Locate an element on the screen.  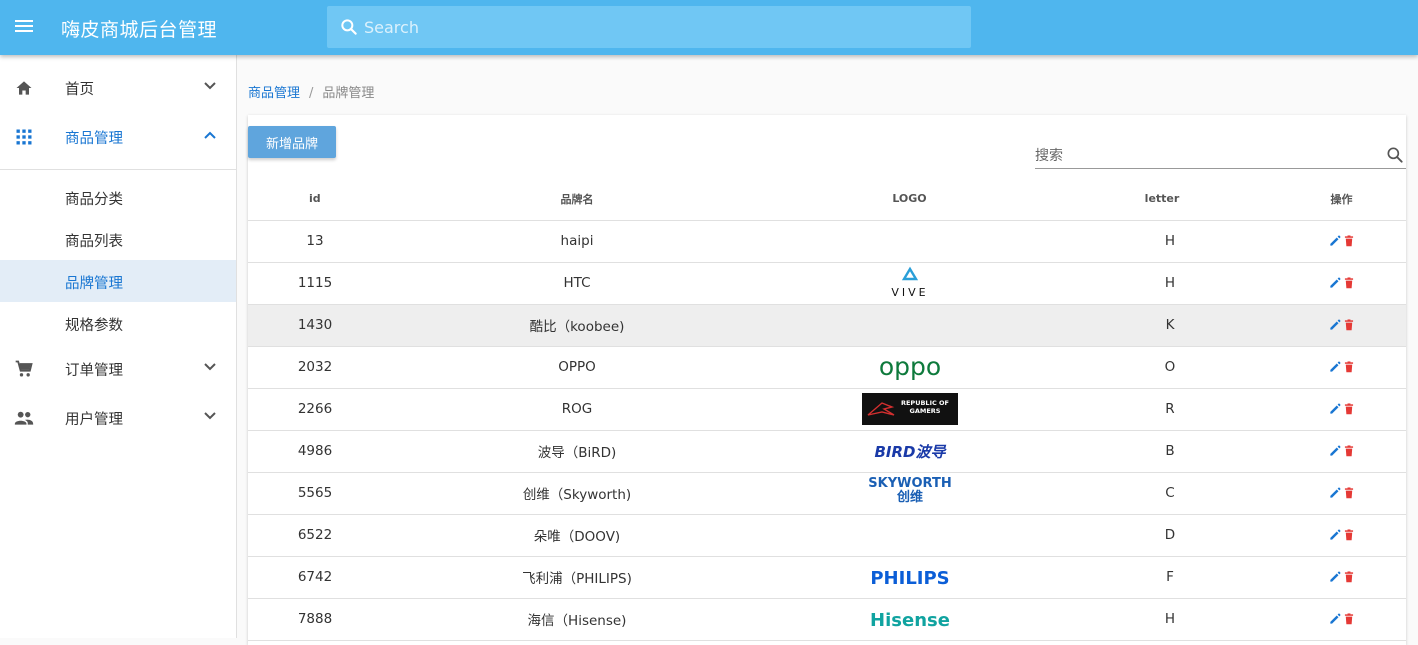
cell-id: 2266 is located at coordinates (315, 409).